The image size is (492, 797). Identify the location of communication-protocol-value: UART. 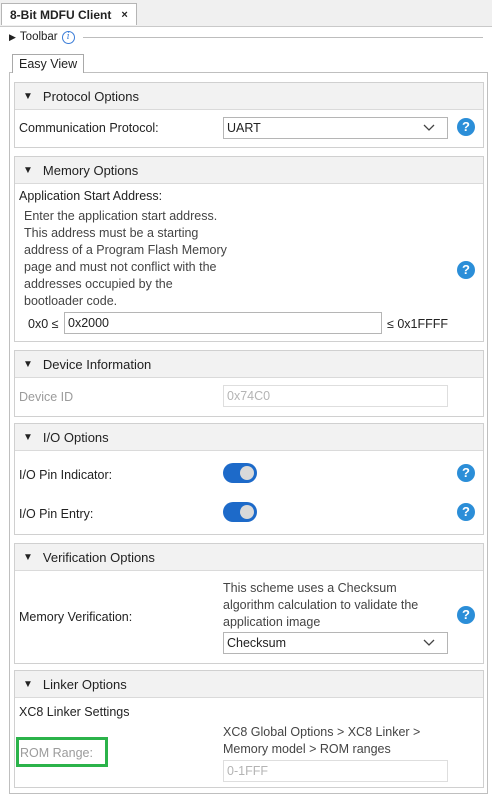
(244, 128).